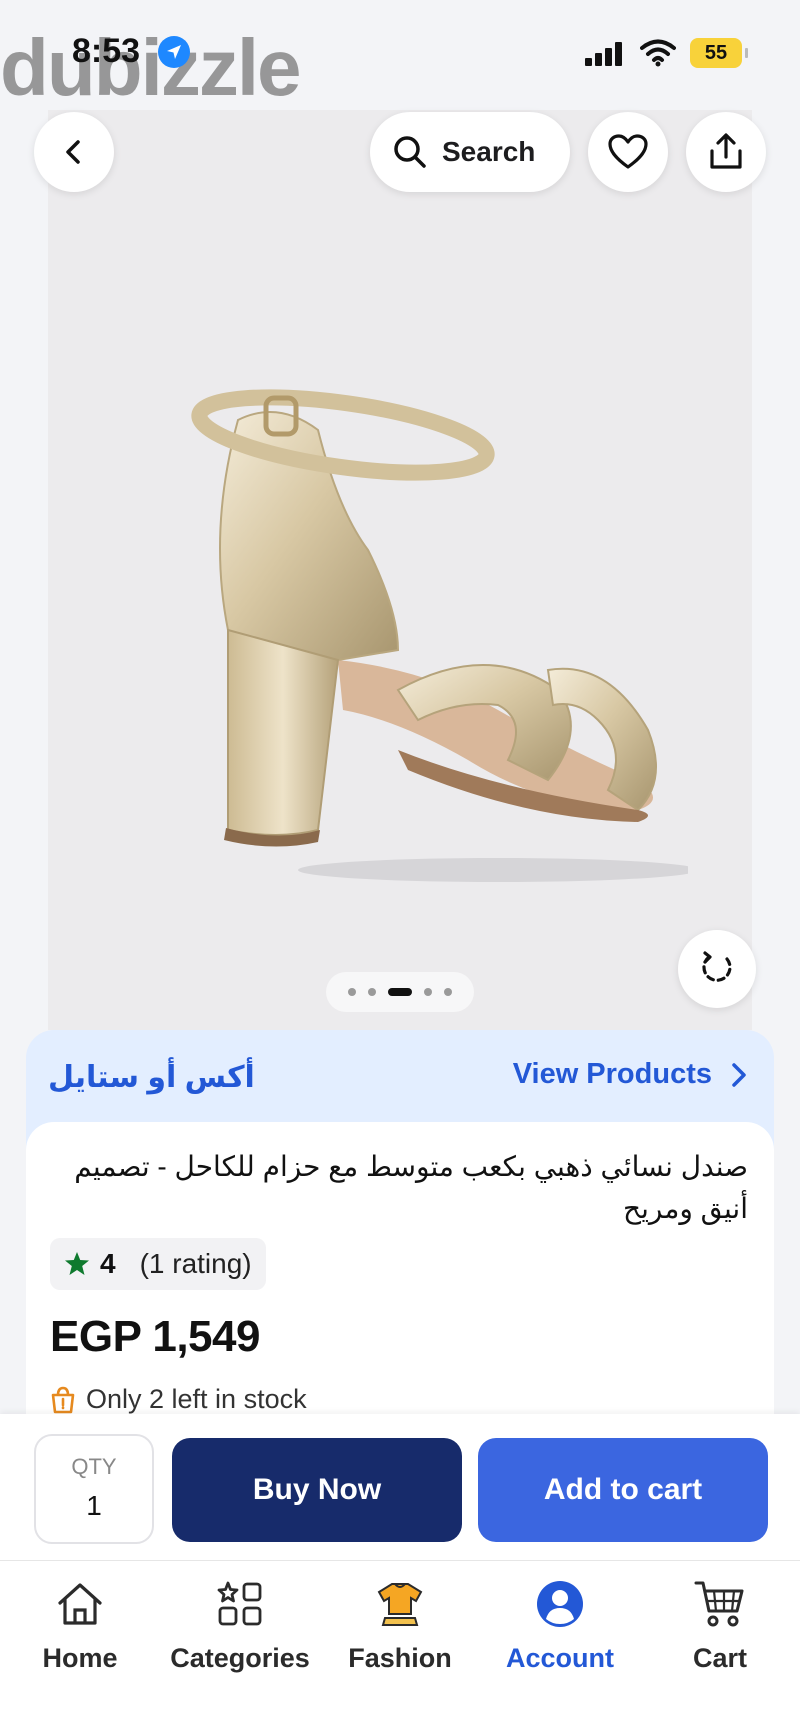 This screenshot has height=1731, width=800. Describe the element at coordinates (717, 966) in the screenshot. I see `rotate-icon` at that location.